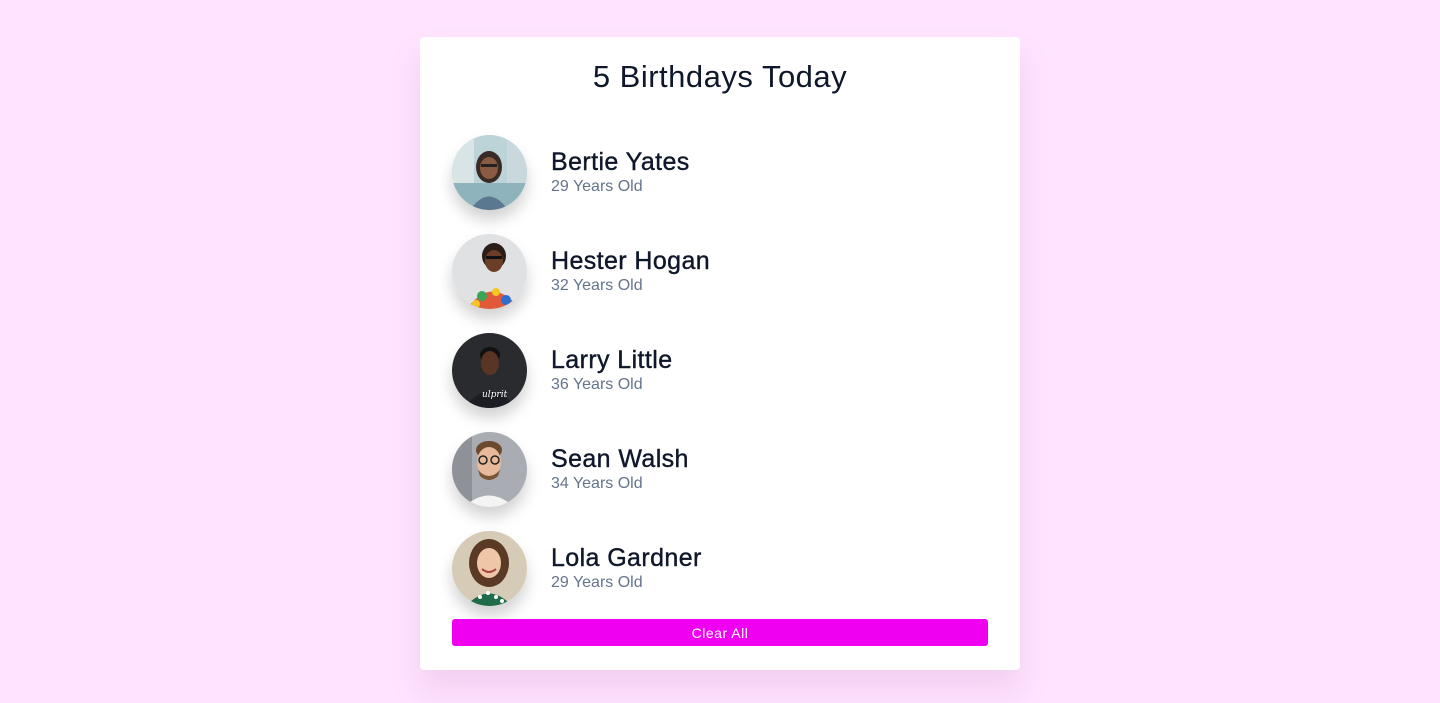 The image size is (1440, 703). I want to click on list-item: Hester Hogan 32 Years Old, so click(720, 272).